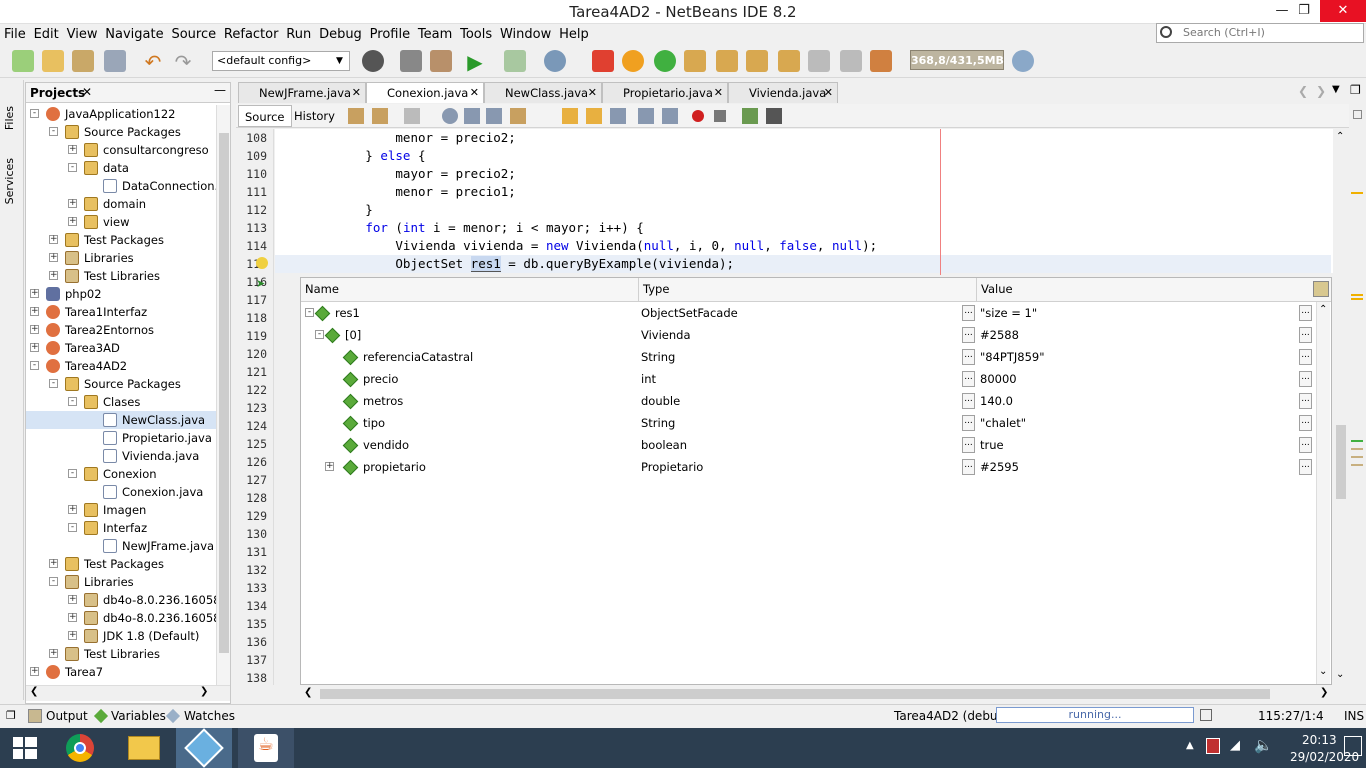 The image size is (1366, 768). Describe the element at coordinates (83, 61) in the screenshot. I see `open-project-icon` at that location.